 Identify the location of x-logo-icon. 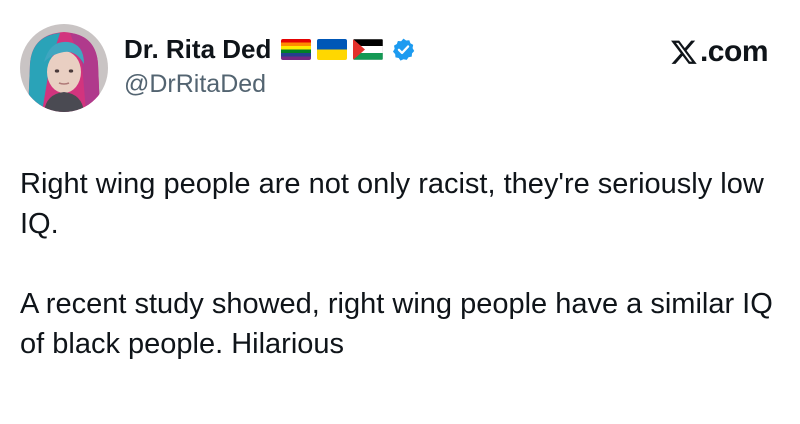
(684, 52).